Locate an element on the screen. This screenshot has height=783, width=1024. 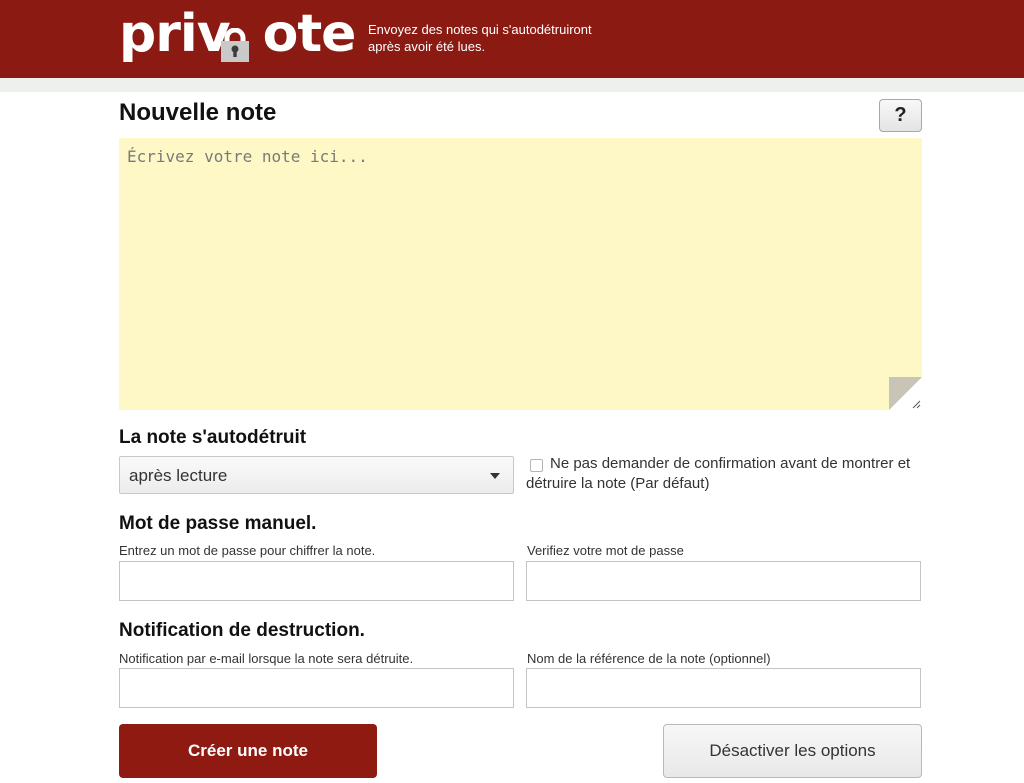
destruct-section-title: La note s'autodétruit is located at coordinates (213, 437).